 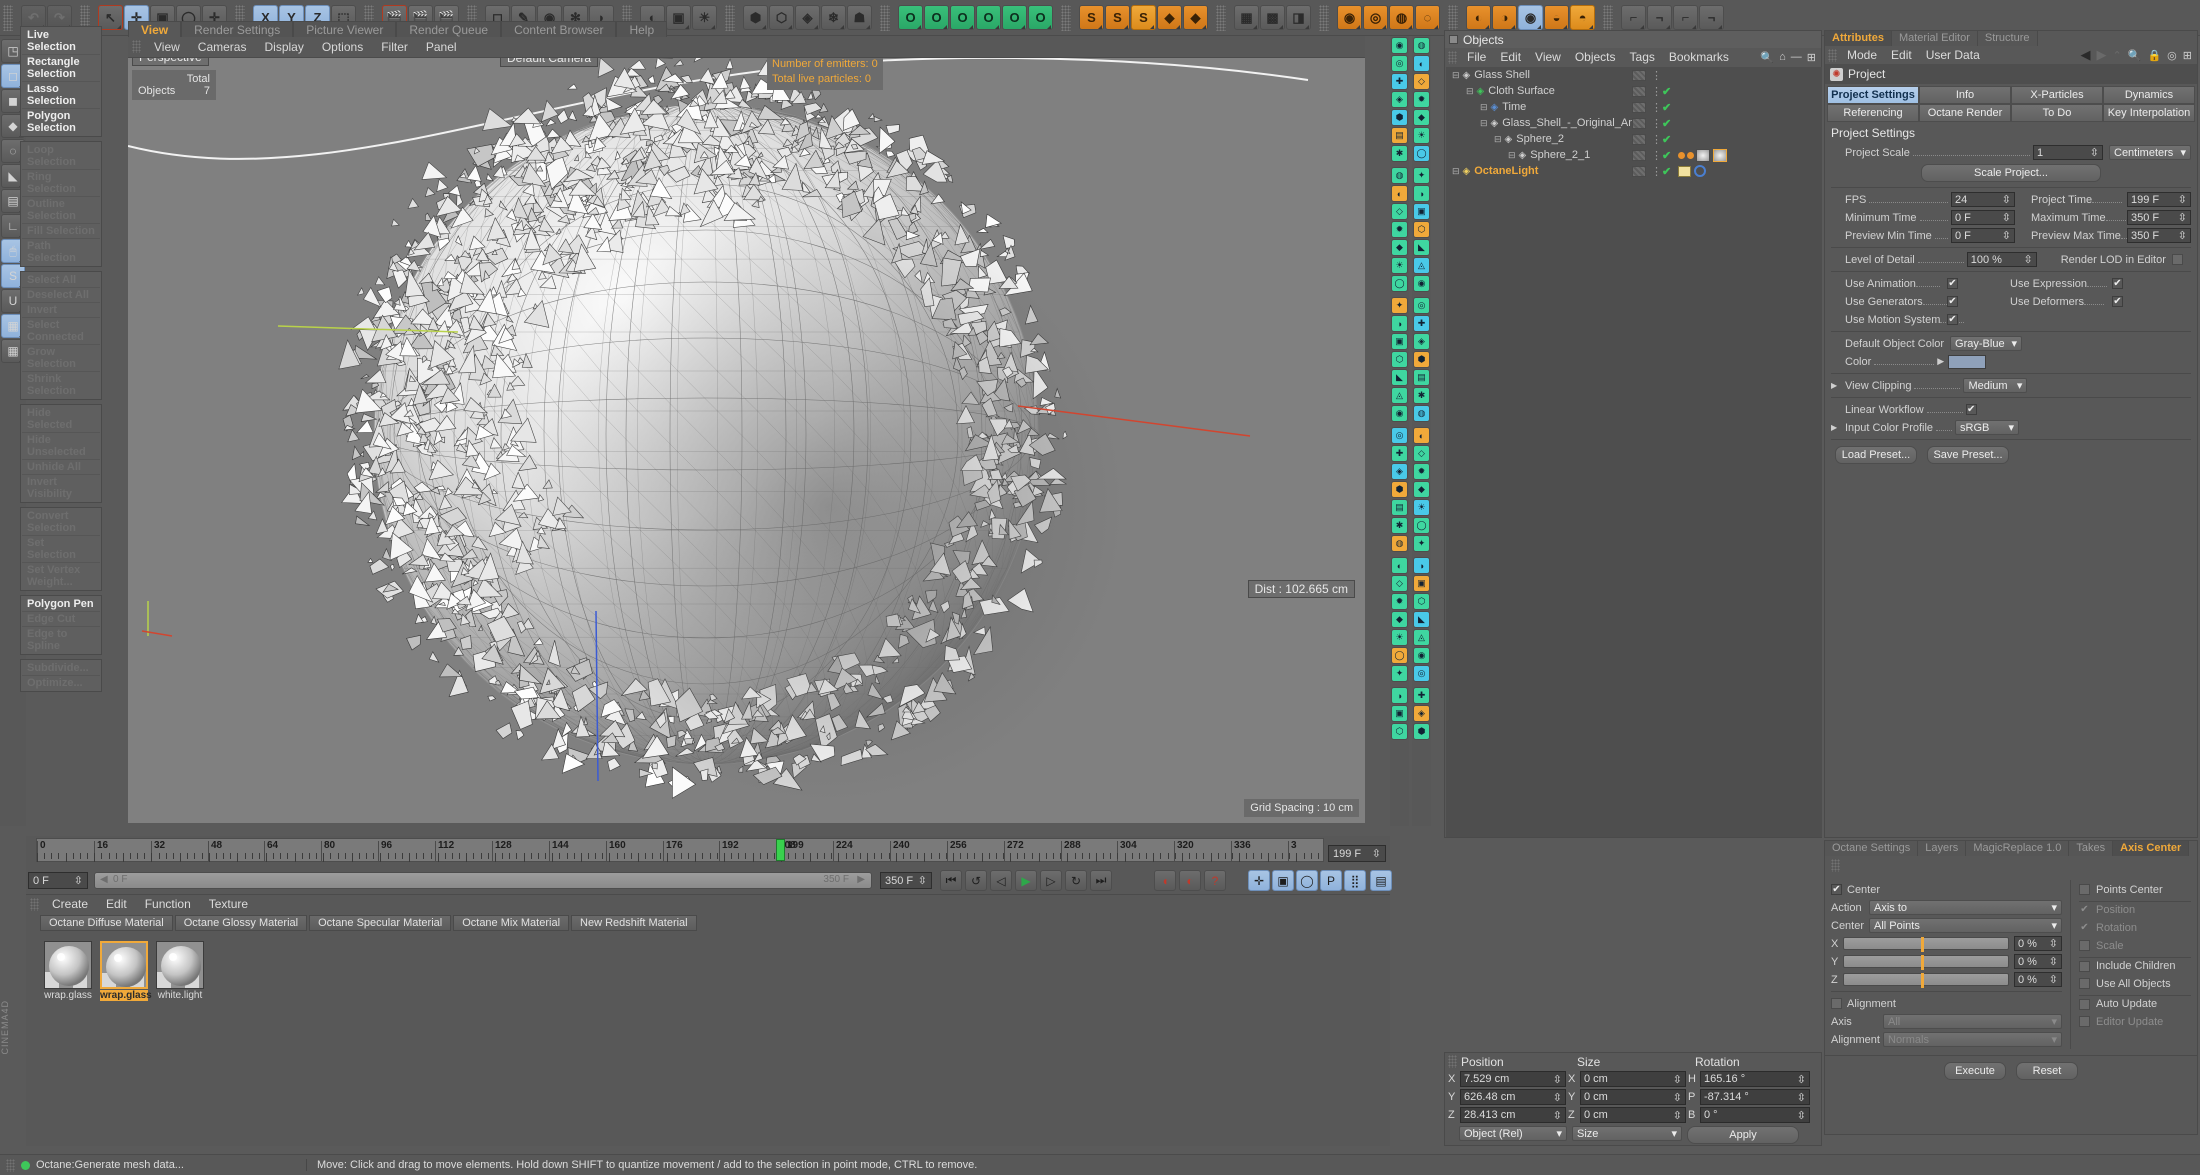 I want to click on rail-tool-2-23: ✹, so click(x=1421, y=471).